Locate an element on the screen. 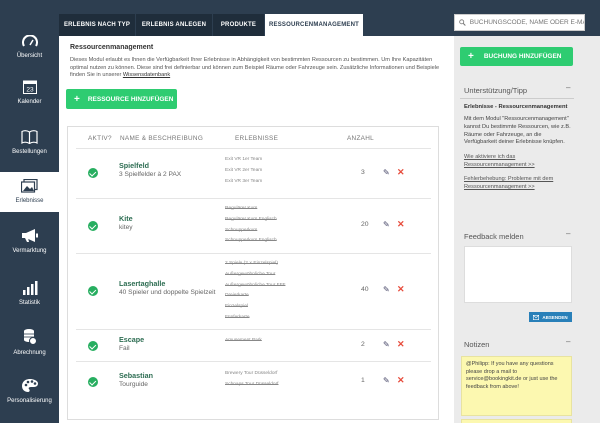 The width and height of the screenshot is (600, 423). sidebar-item-label: Erlebnisse is located at coordinates (29, 201).